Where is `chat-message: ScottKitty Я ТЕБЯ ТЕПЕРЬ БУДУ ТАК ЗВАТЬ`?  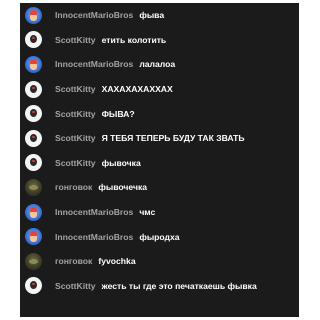
chat-message: ScottKitty Я ТЕБЯ ТЕПЕРЬ БУДУ ТАК ЗВАТЬ is located at coordinates (159, 138).